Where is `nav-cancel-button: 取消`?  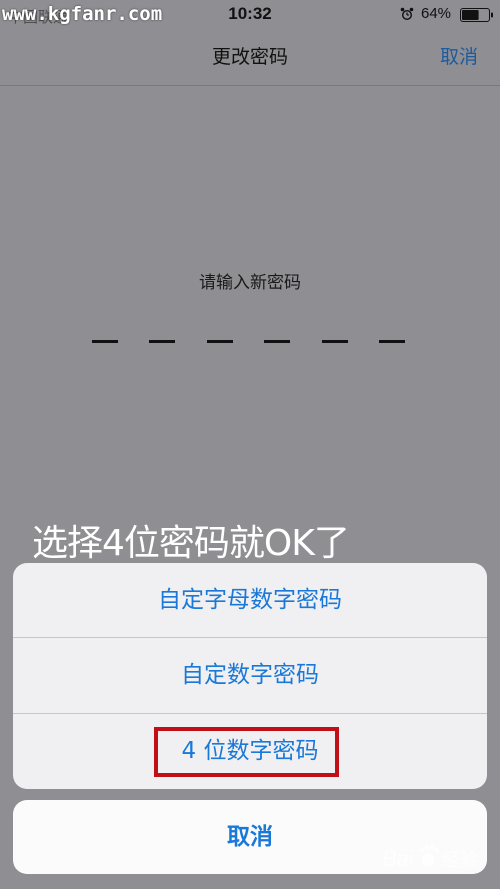
nav-cancel-button: 取消 is located at coordinates (459, 55).